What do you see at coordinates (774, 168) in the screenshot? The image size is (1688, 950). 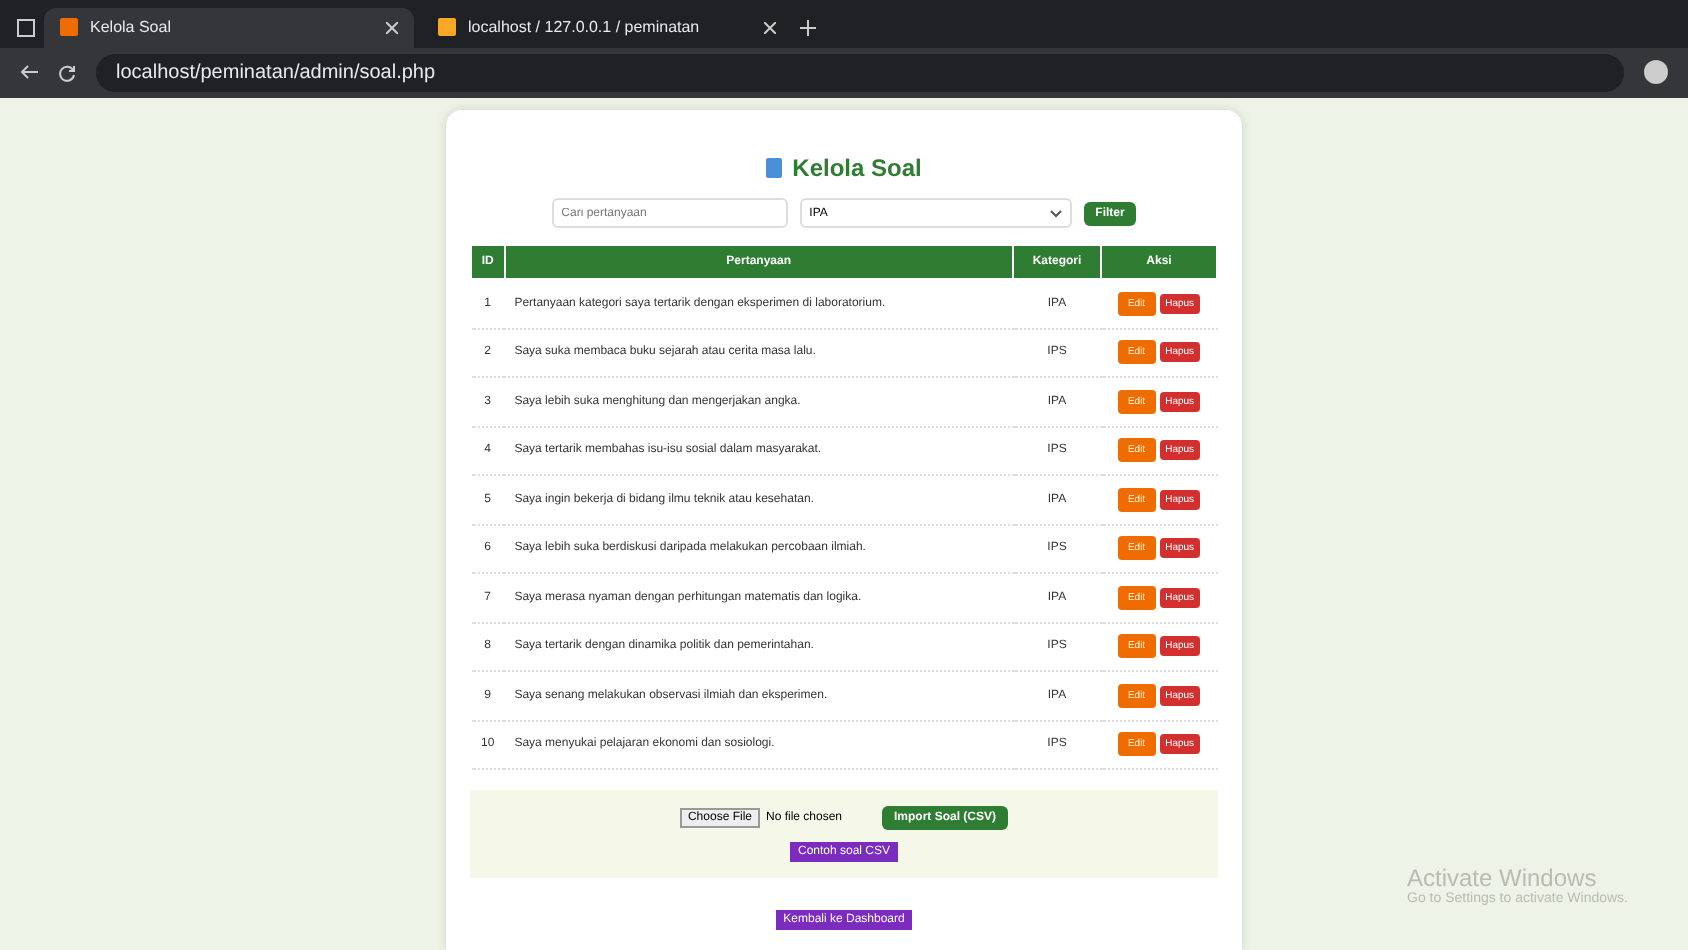 I see `book-icon` at bounding box center [774, 168].